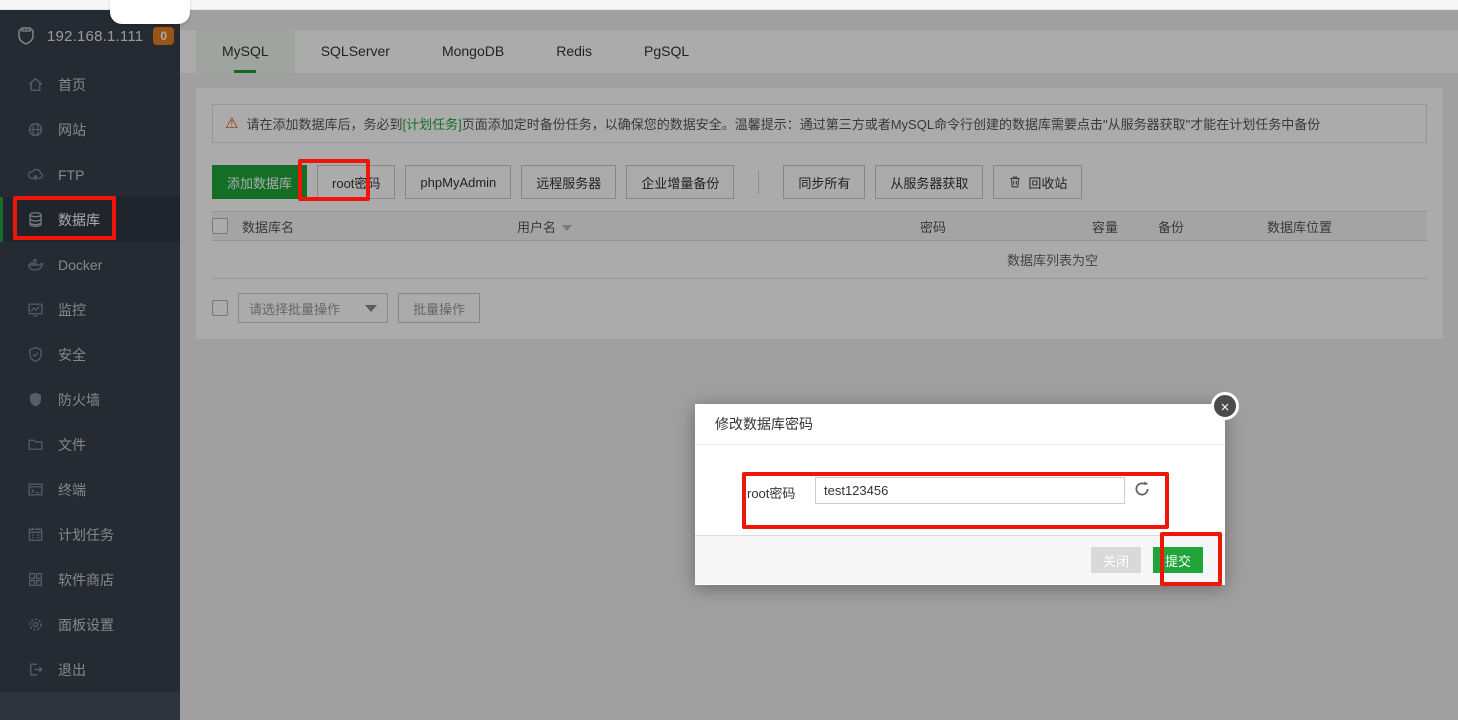 This screenshot has width=1458, height=720. Describe the element at coordinates (960, 559) in the screenshot. I see `modal-footer: 关闭 提交` at that location.